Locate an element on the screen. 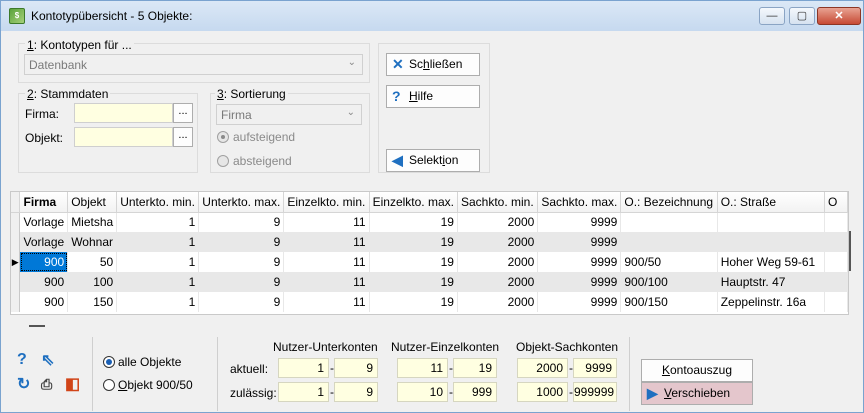 This screenshot has width=864, height=413. refresh-icon: ↻ is located at coordinates (23, 384).